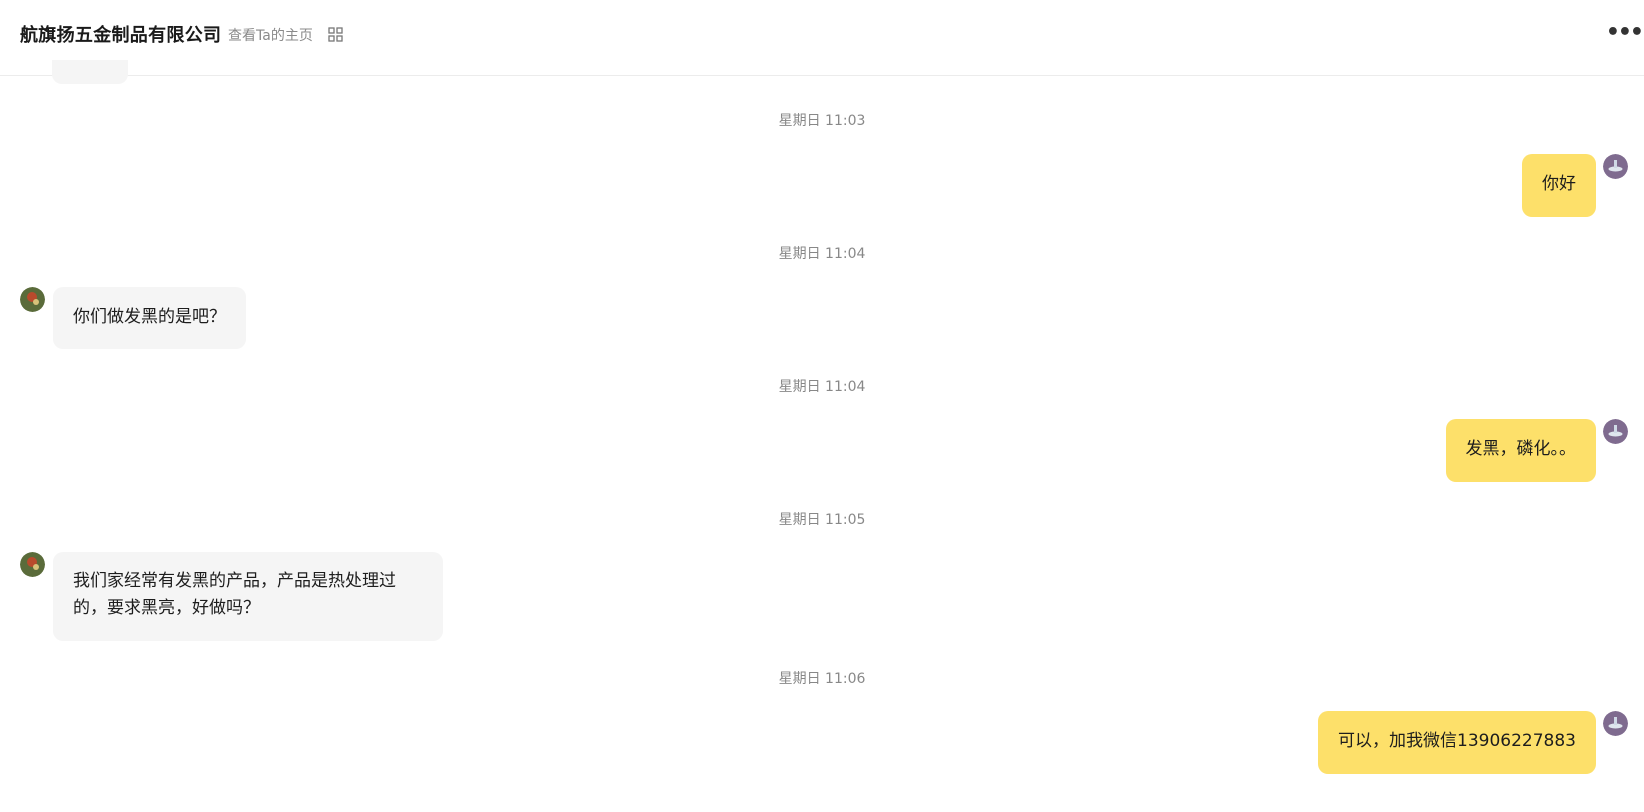  Describe the element at coordinates (822, 679) in the screenshot. I see `message-timestamp: 星期日 11:06` at that location.